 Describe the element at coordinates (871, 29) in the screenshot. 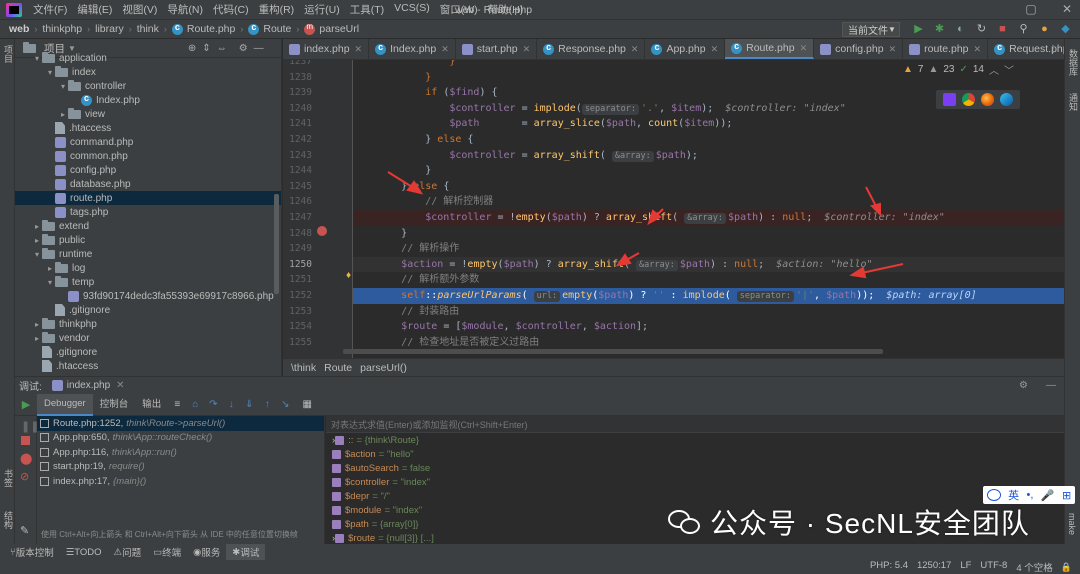

I see `run-config-select: 当前文件 ▼` at that location.